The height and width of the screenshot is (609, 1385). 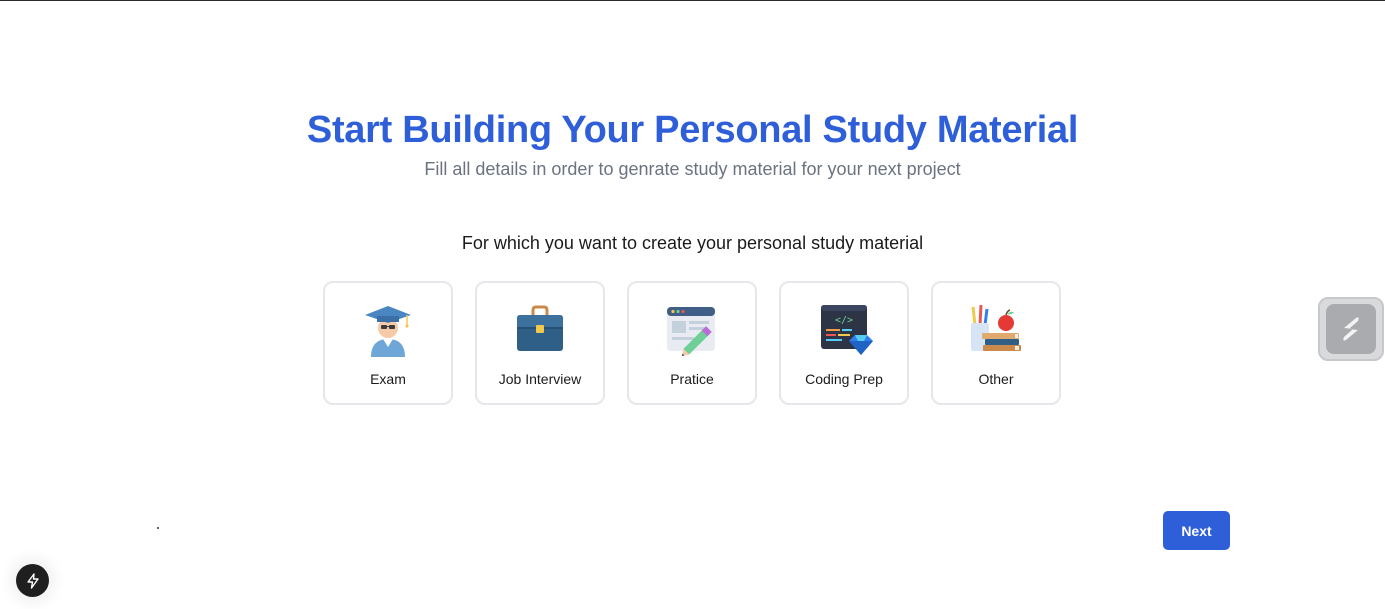 I want to click on option-label: Exam, so click(x=388, y=379).